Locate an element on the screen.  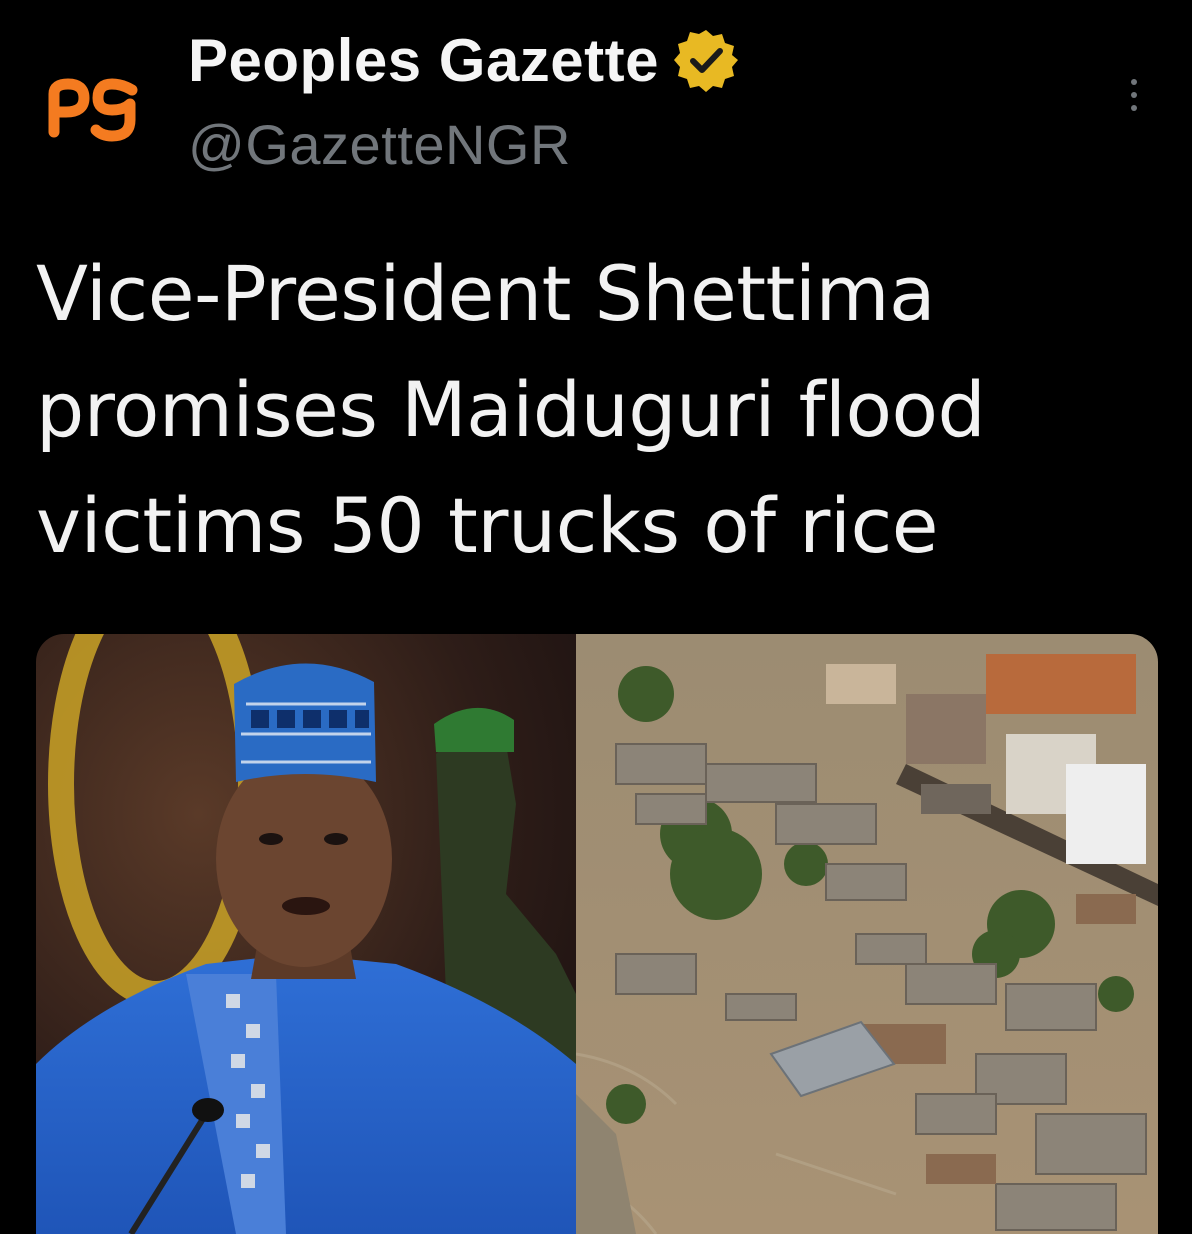
peoples-gazette-logo is located at coordinates (93, 110).